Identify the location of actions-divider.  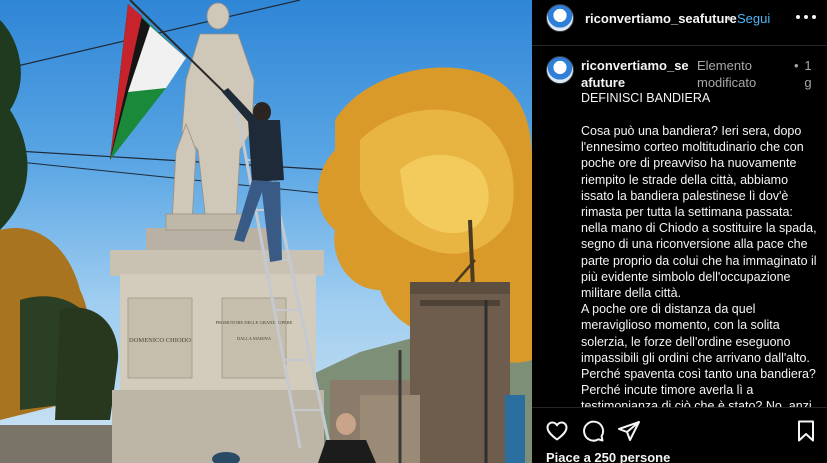
(679, 407).